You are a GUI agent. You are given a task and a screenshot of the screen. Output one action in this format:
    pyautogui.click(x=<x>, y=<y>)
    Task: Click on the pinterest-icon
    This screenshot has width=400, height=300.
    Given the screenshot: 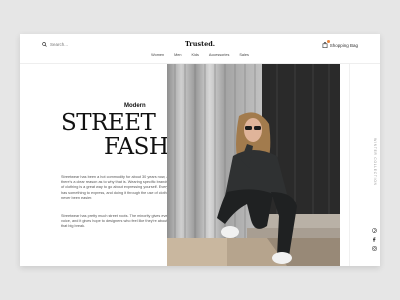 What is the action you would take?
    pyautogui.click(x=374, y=230)
    